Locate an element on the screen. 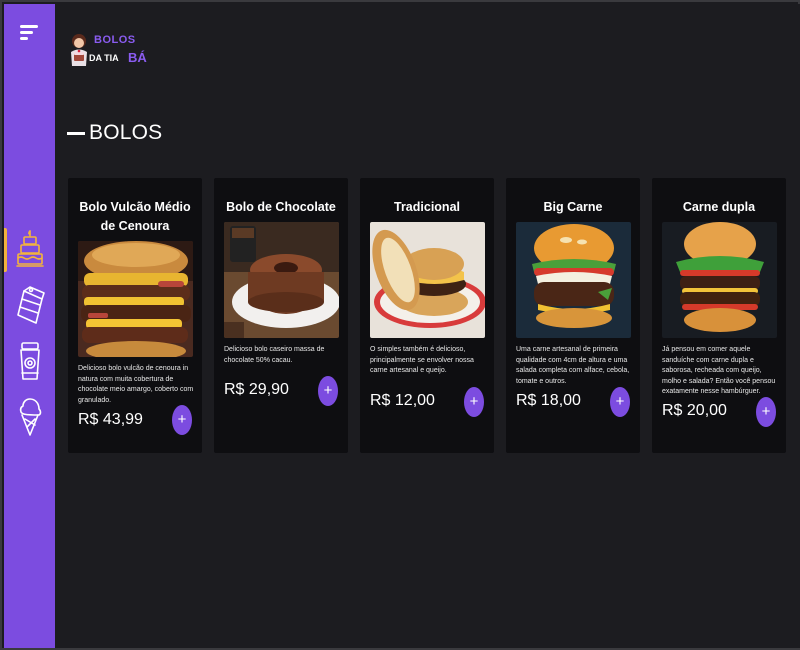 This screenshot has width=800, height=650. cake-icon is located at coordinates (29, 251).